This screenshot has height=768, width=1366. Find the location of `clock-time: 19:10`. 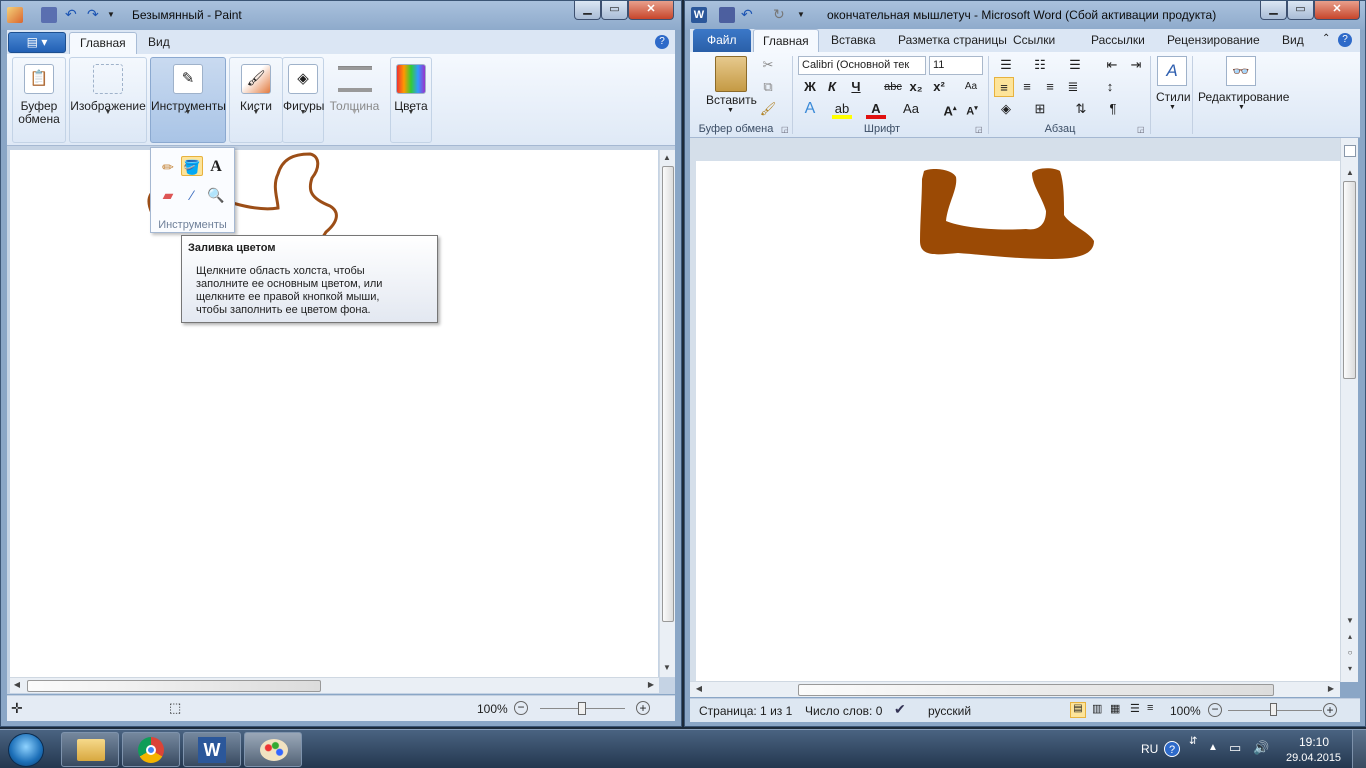

clock-time: 19:10 is located at coordinates (1314, 742).